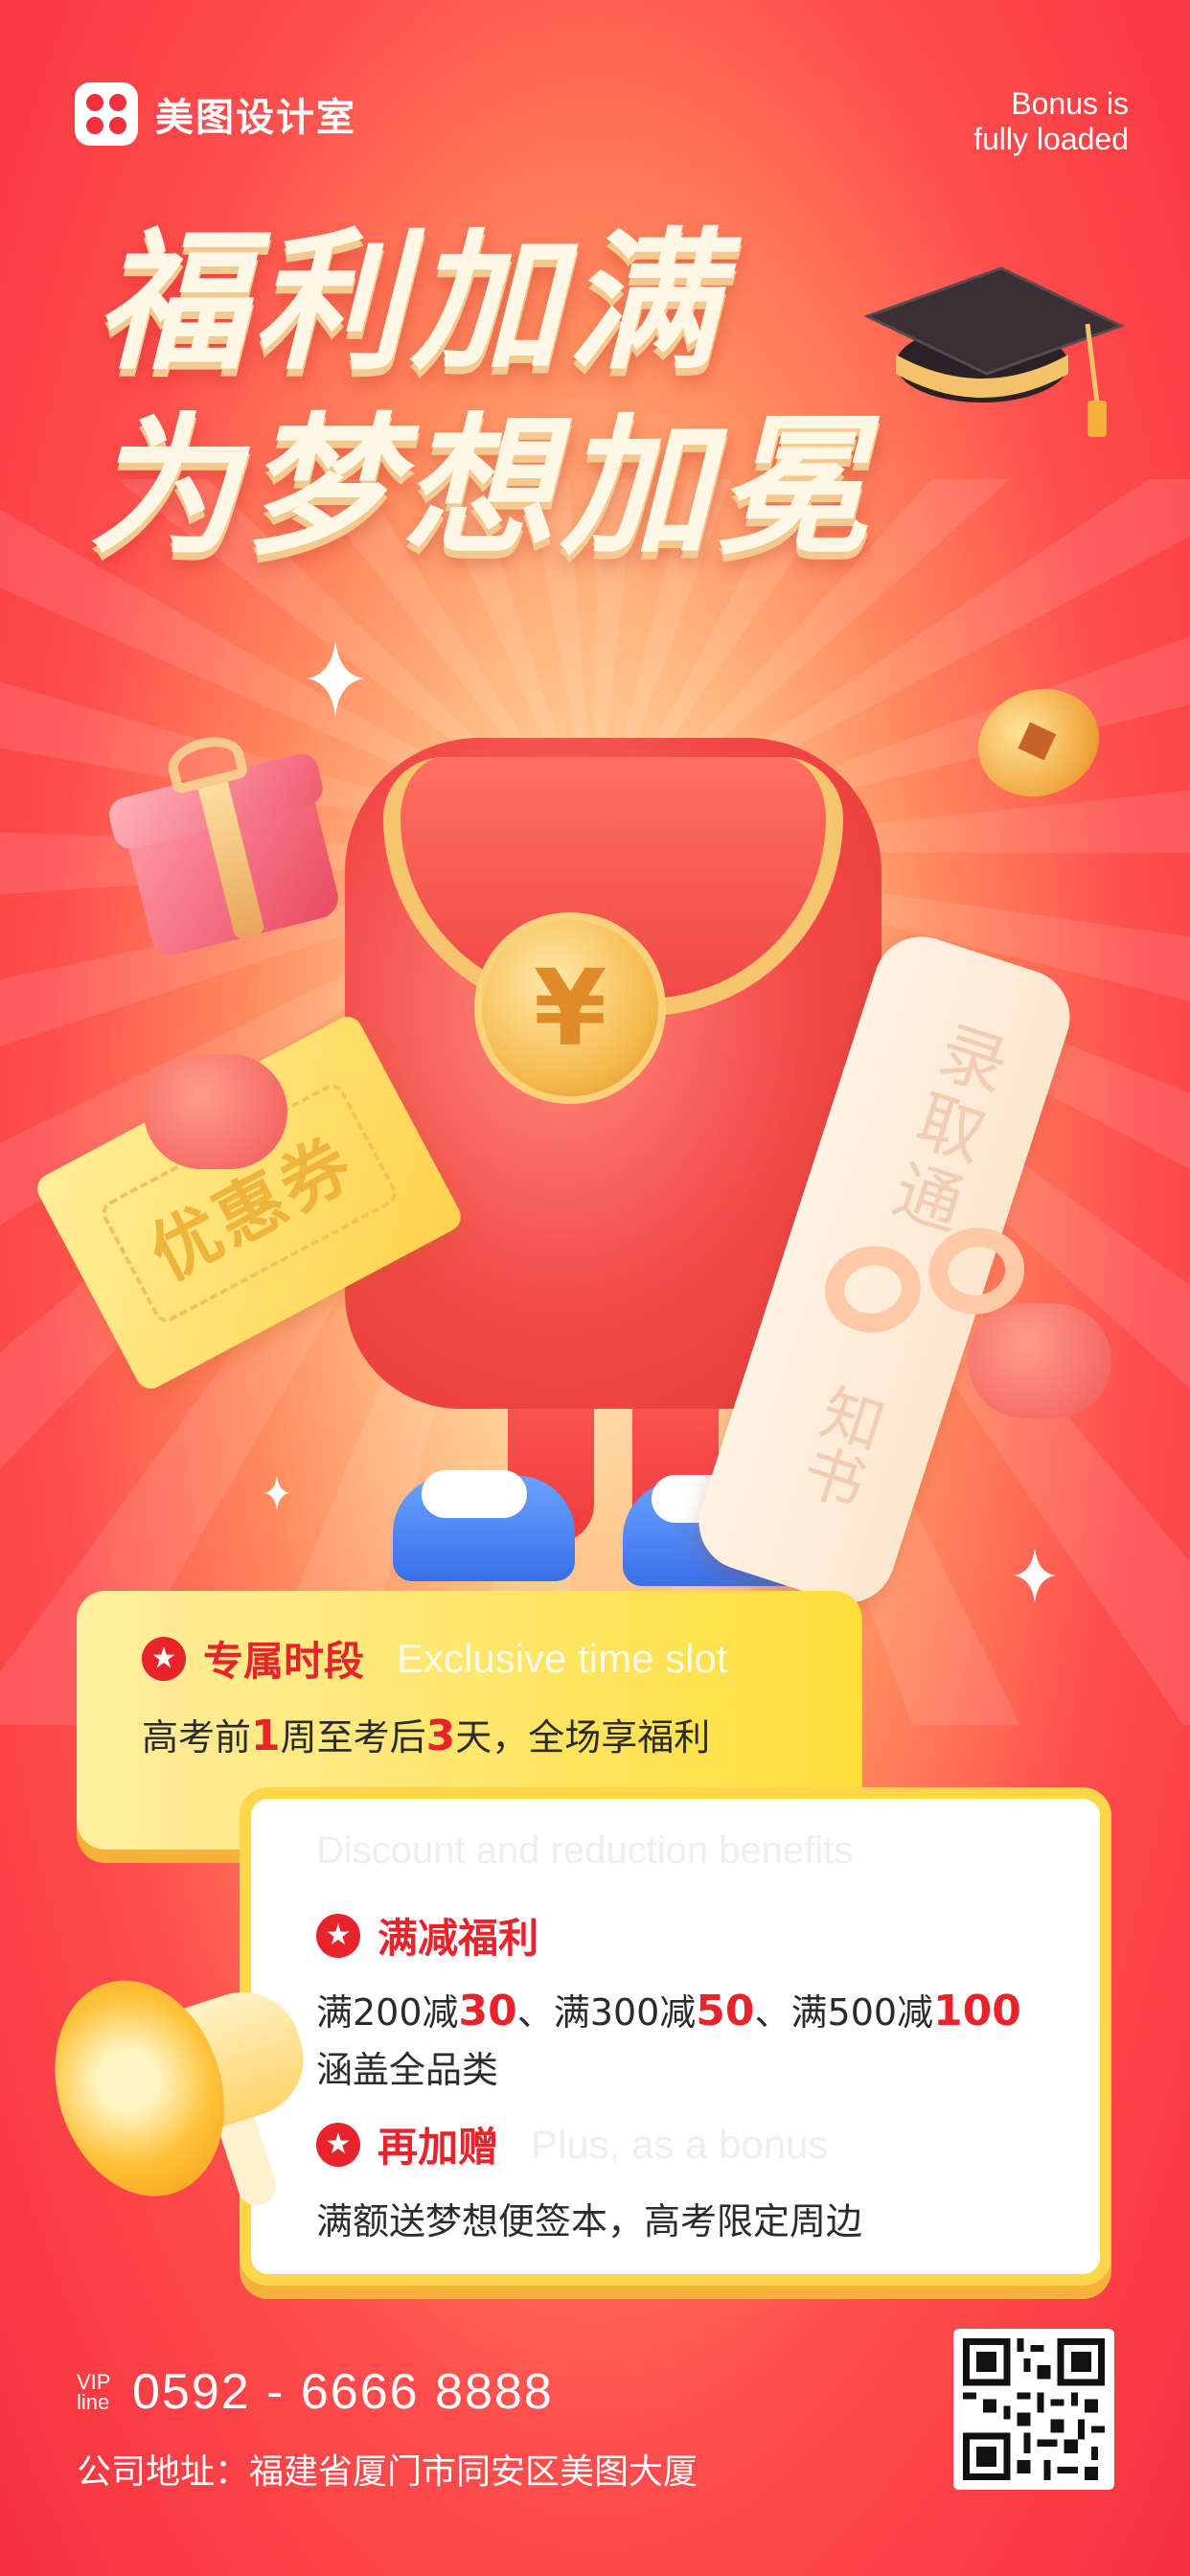 The width and height of the screenshot is (1190, 2576). What do you see at coordinates (839, 1445) in the screenshot?
I see `scroll-text-bottom: 知书` at bounding box center [839, 1445].